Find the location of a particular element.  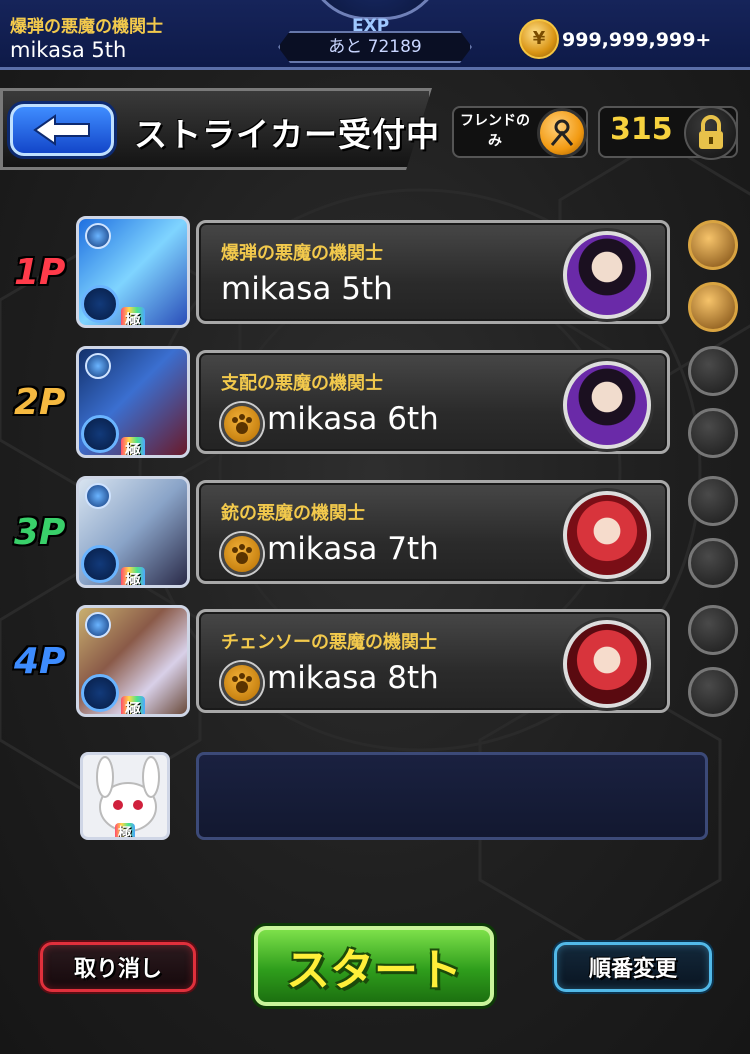

stamina-value: 315 is located at coordinates (641, 129).